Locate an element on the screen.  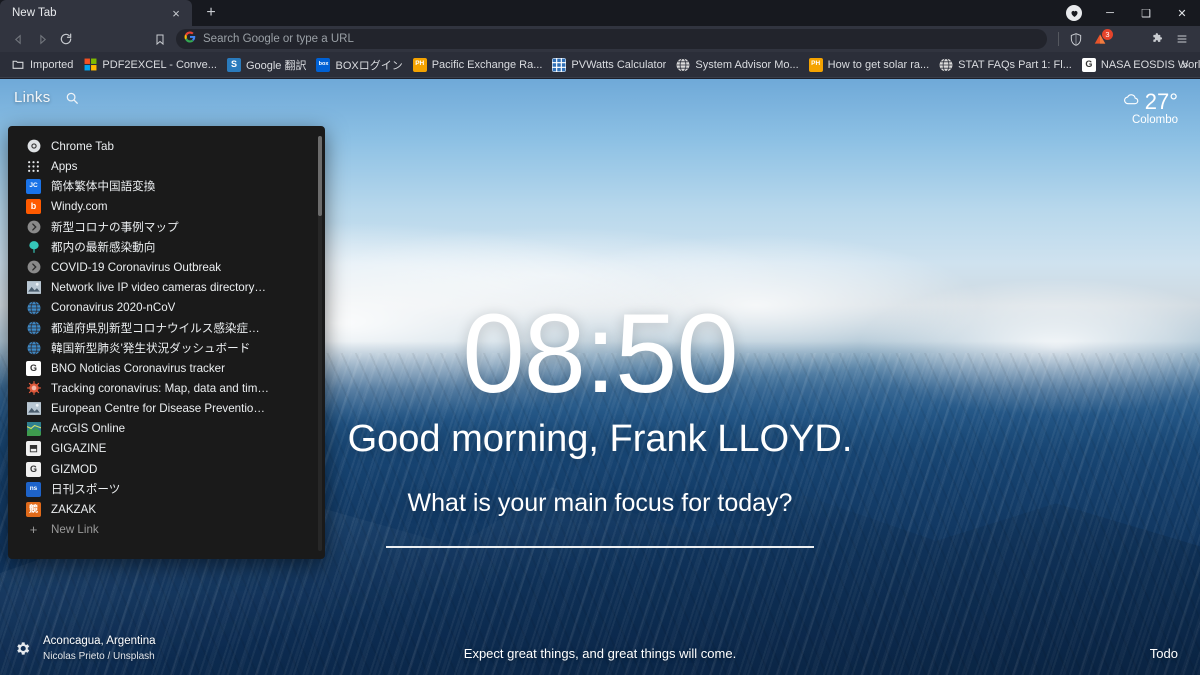
favicon-s-icon: S is located at coordinates (233, 64).